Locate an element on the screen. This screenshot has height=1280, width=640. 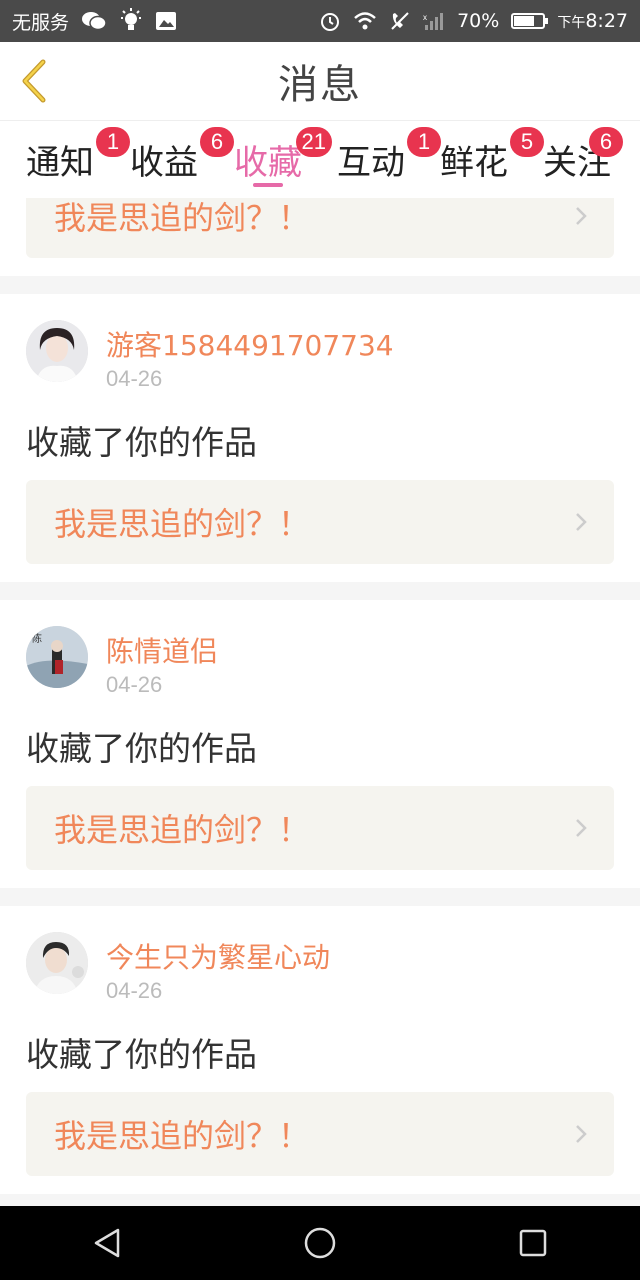
tab-interactions: 互动 1 is located at coordinates (389, 155).